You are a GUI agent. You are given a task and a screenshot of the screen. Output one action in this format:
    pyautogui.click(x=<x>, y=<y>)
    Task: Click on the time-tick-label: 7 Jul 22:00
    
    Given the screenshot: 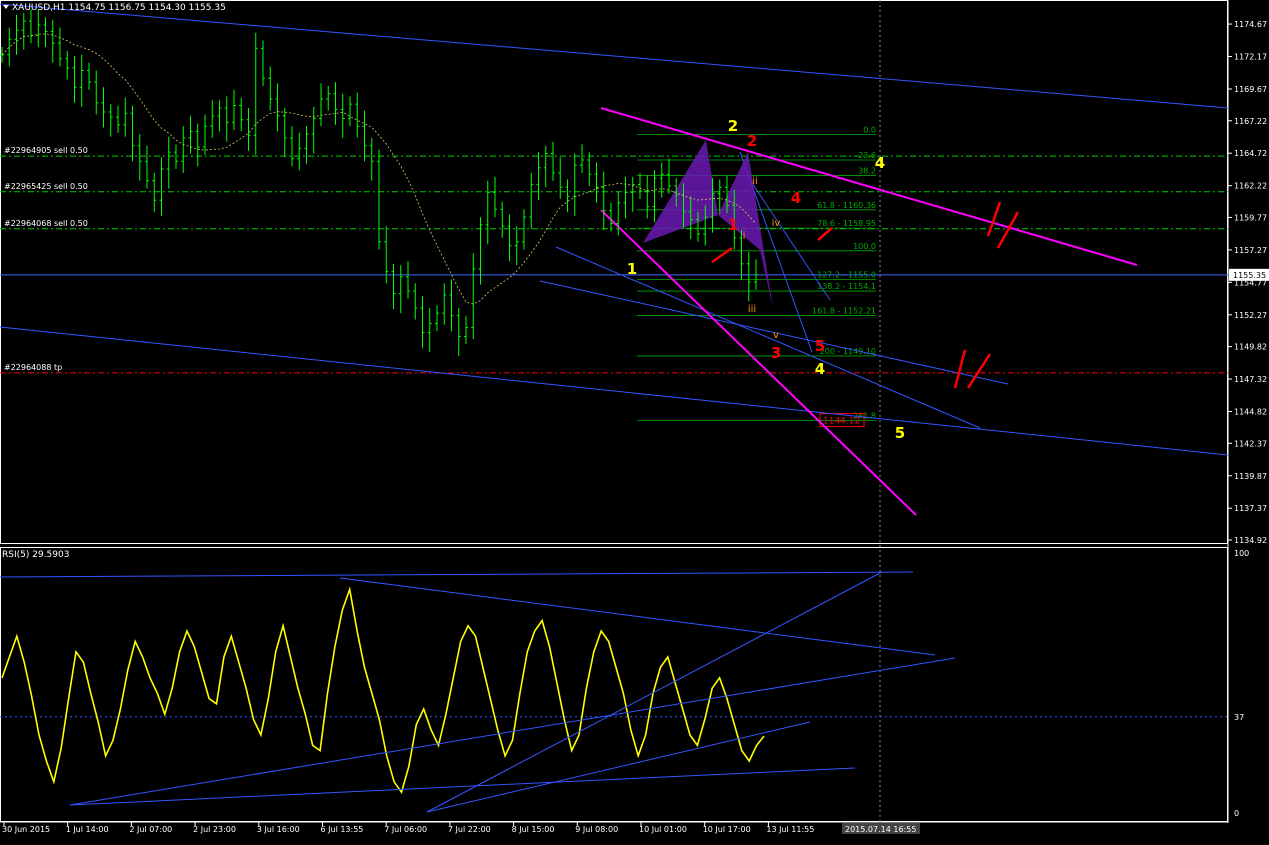 What is the action you would take?
    pyautogui.click(x=469, y=829)
    